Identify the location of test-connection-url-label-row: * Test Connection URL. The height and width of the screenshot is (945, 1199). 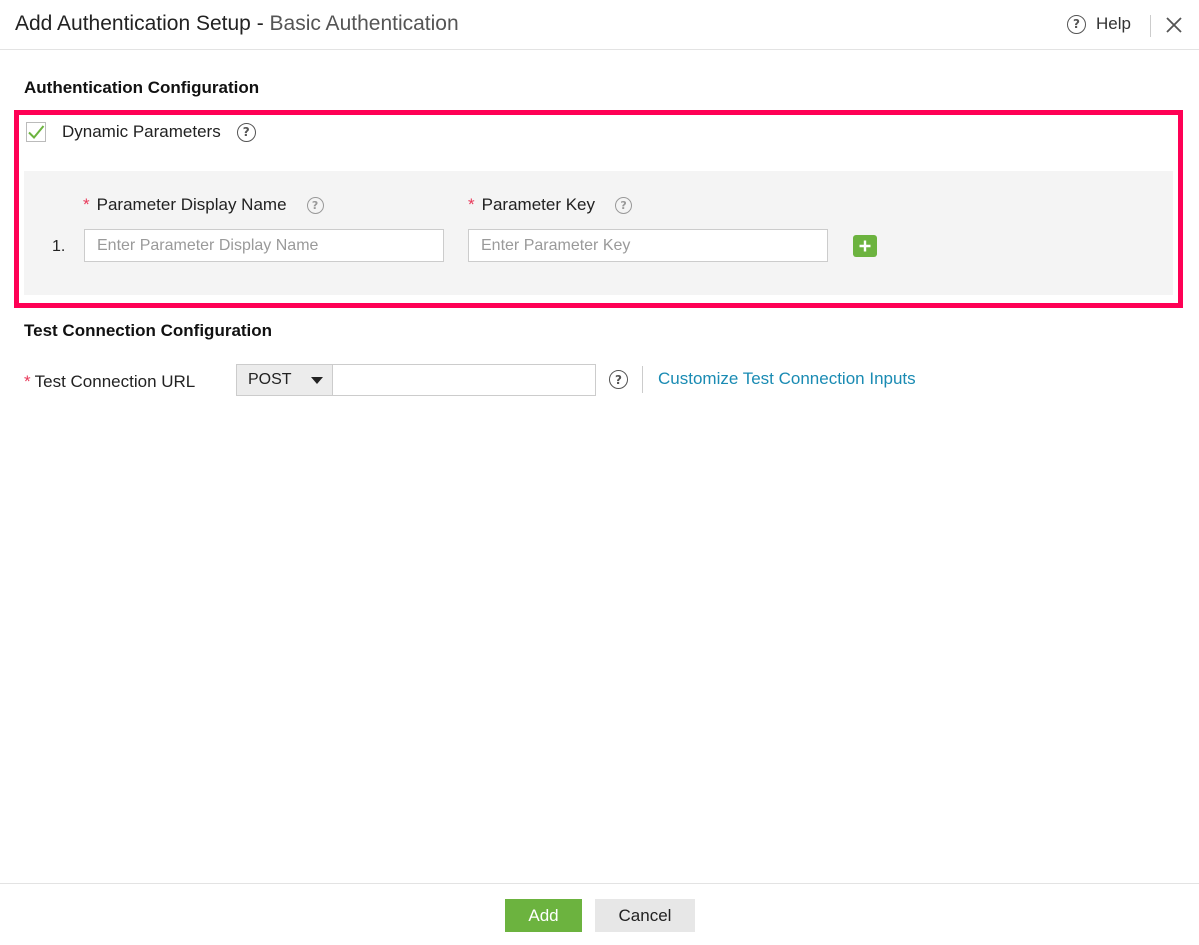
(109, 382).